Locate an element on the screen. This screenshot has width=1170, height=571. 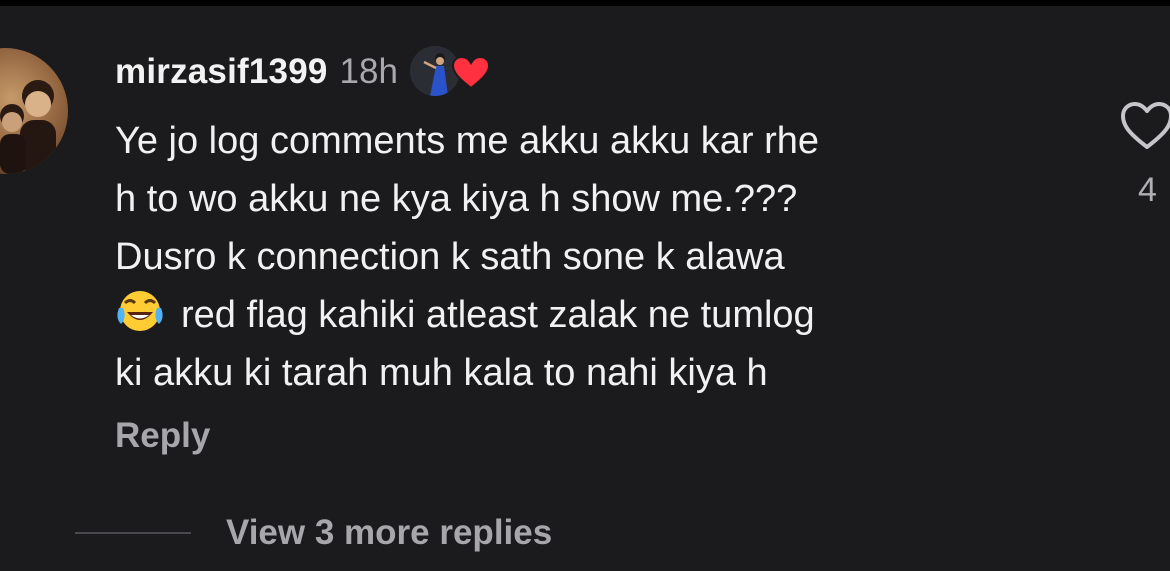
comment-line: ki akku ki tarah muh kala to nahi kiya h is located at coordinates (441, 373).